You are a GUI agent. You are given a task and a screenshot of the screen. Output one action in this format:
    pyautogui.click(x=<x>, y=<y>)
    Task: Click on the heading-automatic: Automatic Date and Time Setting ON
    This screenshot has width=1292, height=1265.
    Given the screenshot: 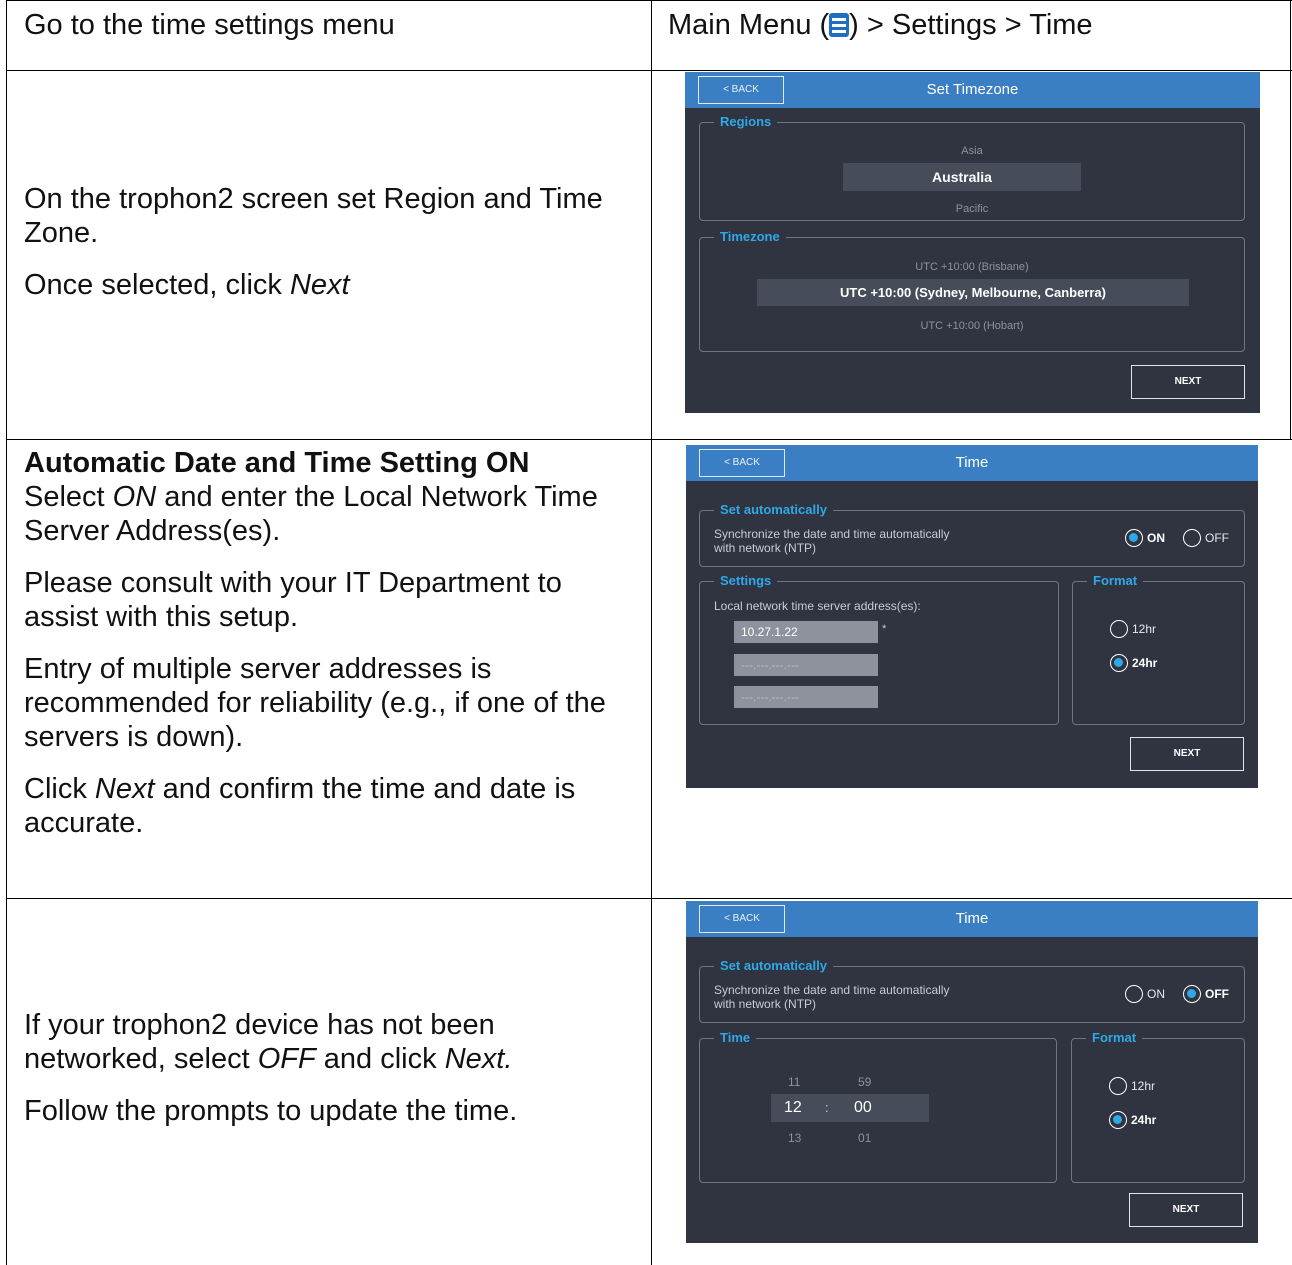 What is the action you would take?
    pyautogui.click(x=277, y=463)
    